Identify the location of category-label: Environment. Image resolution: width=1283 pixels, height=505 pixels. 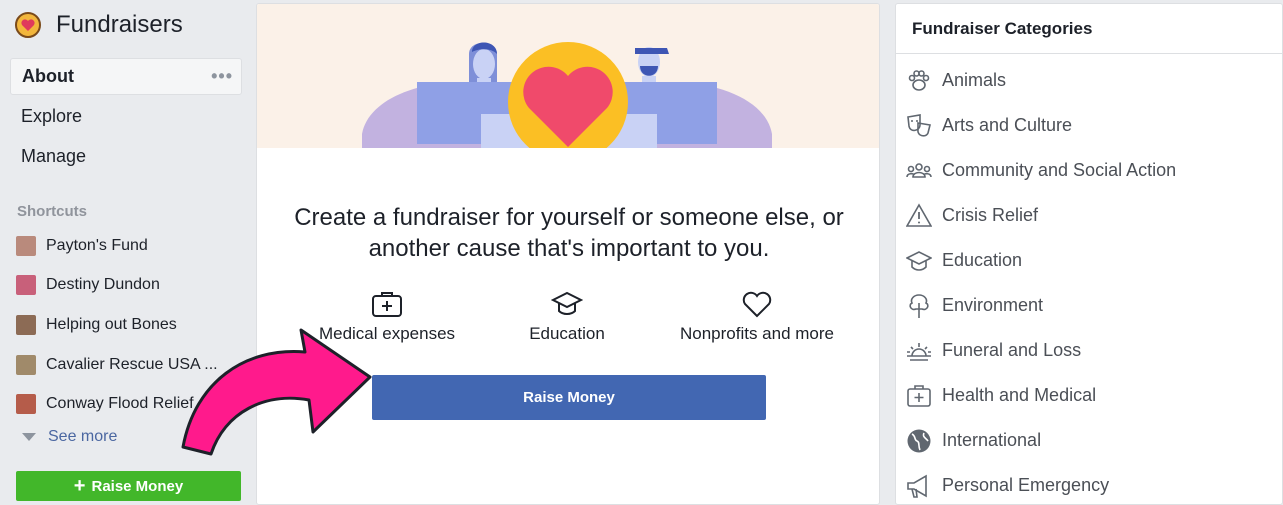
(993, 305).